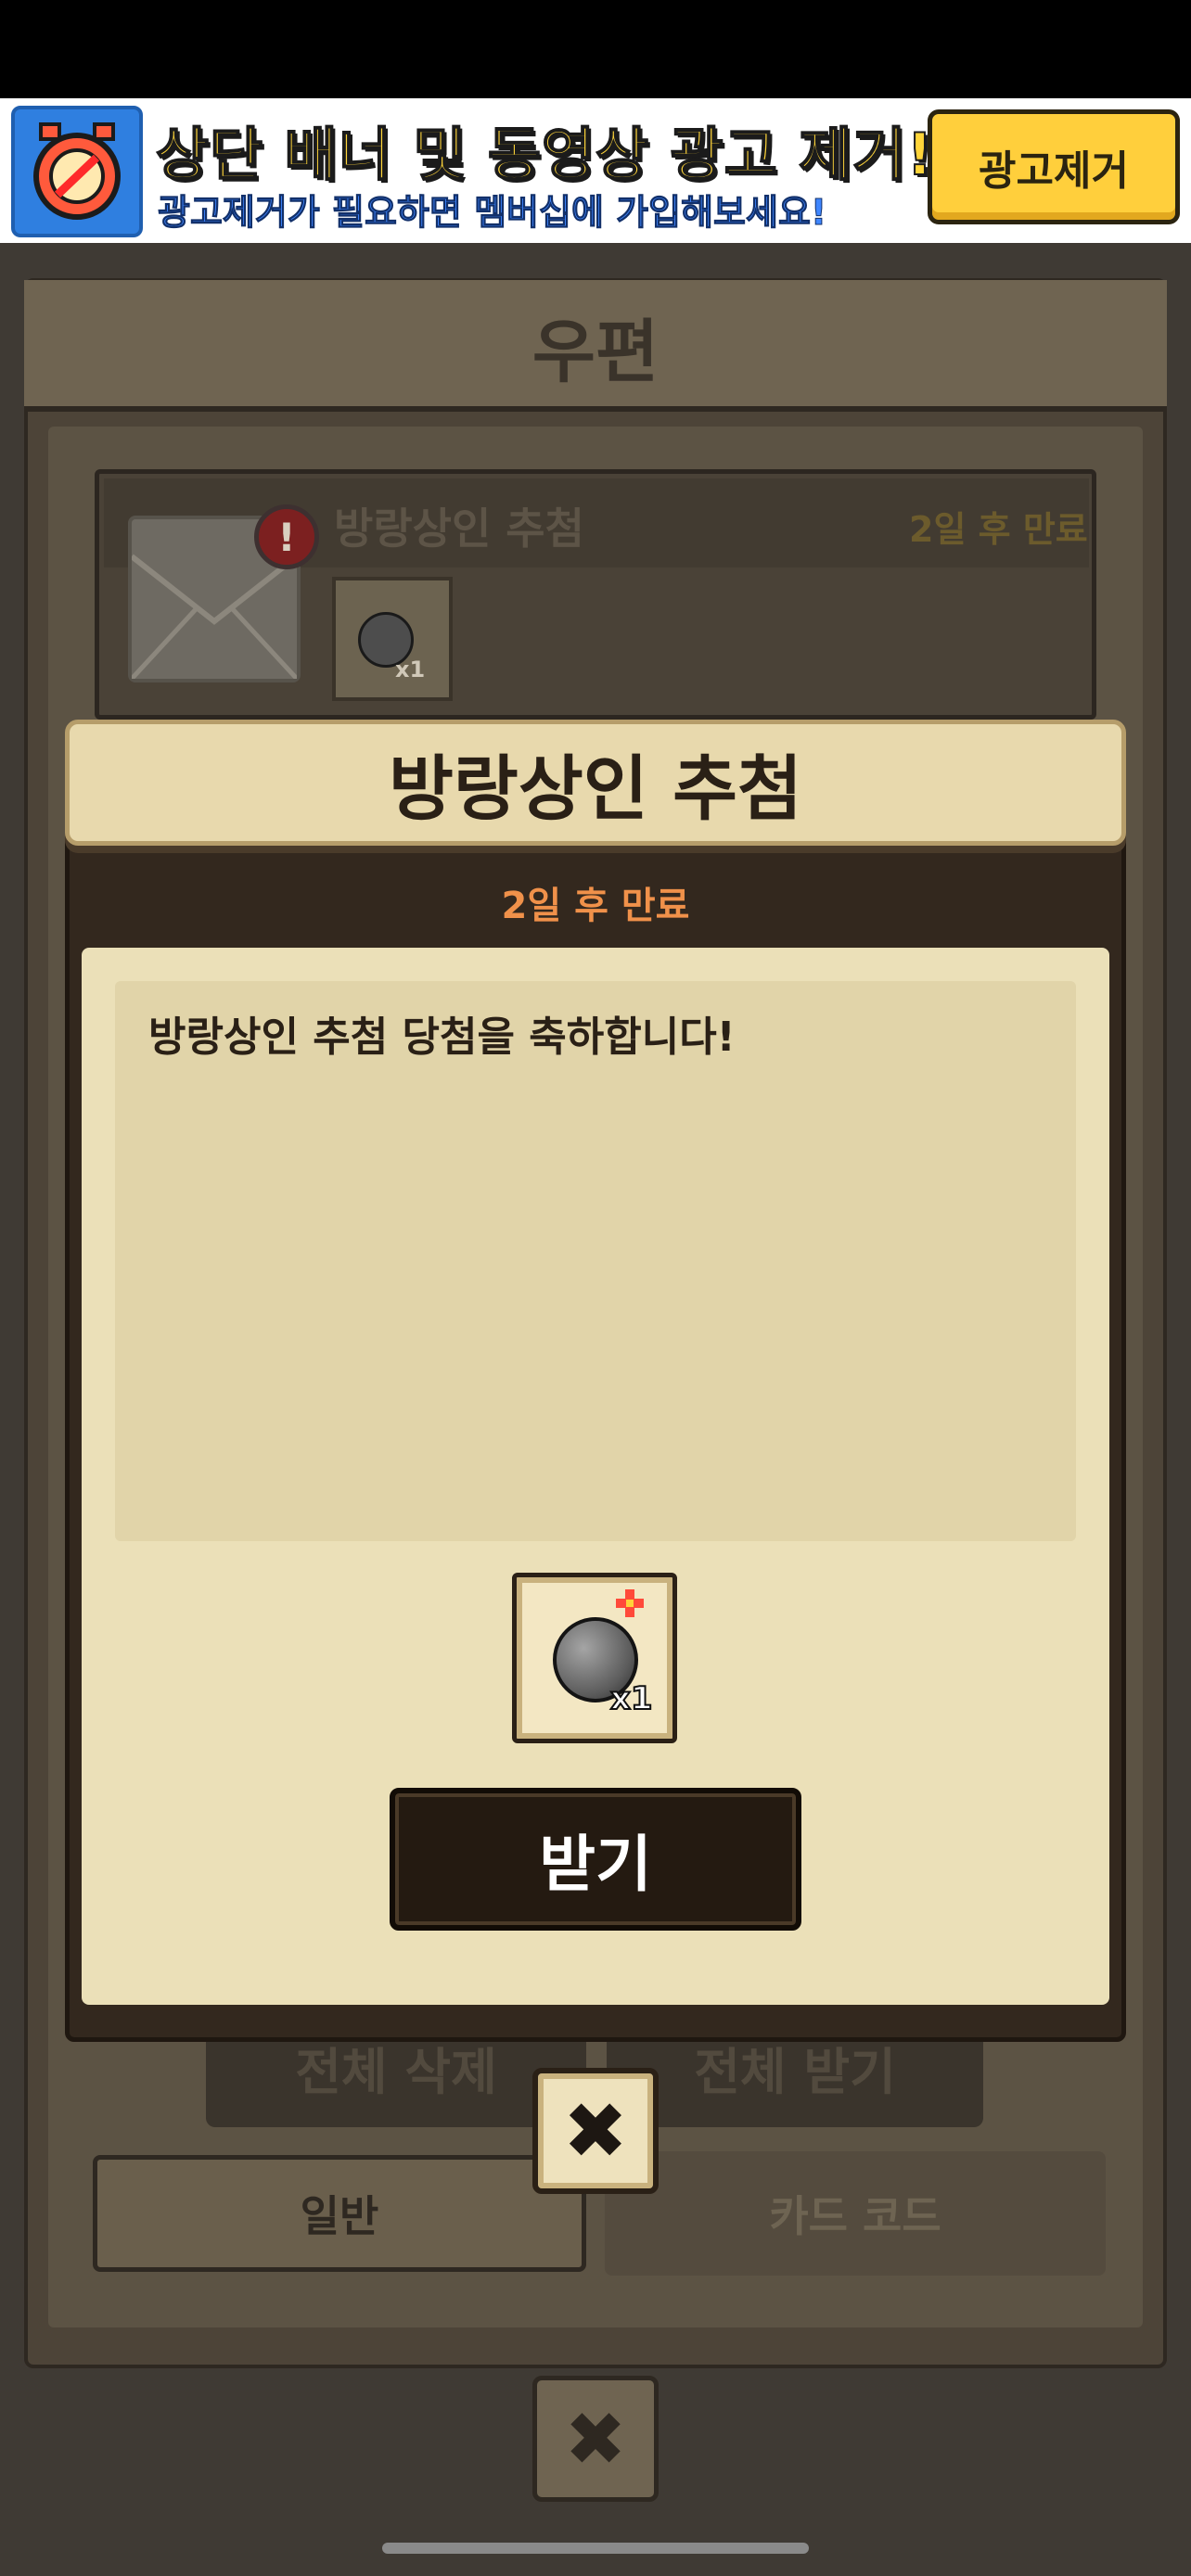 The height and width of the screenshot is (2576, 1191). I want to click on message-text: 방랑상인 추첨 당첨을 축하합니다!, so click(442, 1037).